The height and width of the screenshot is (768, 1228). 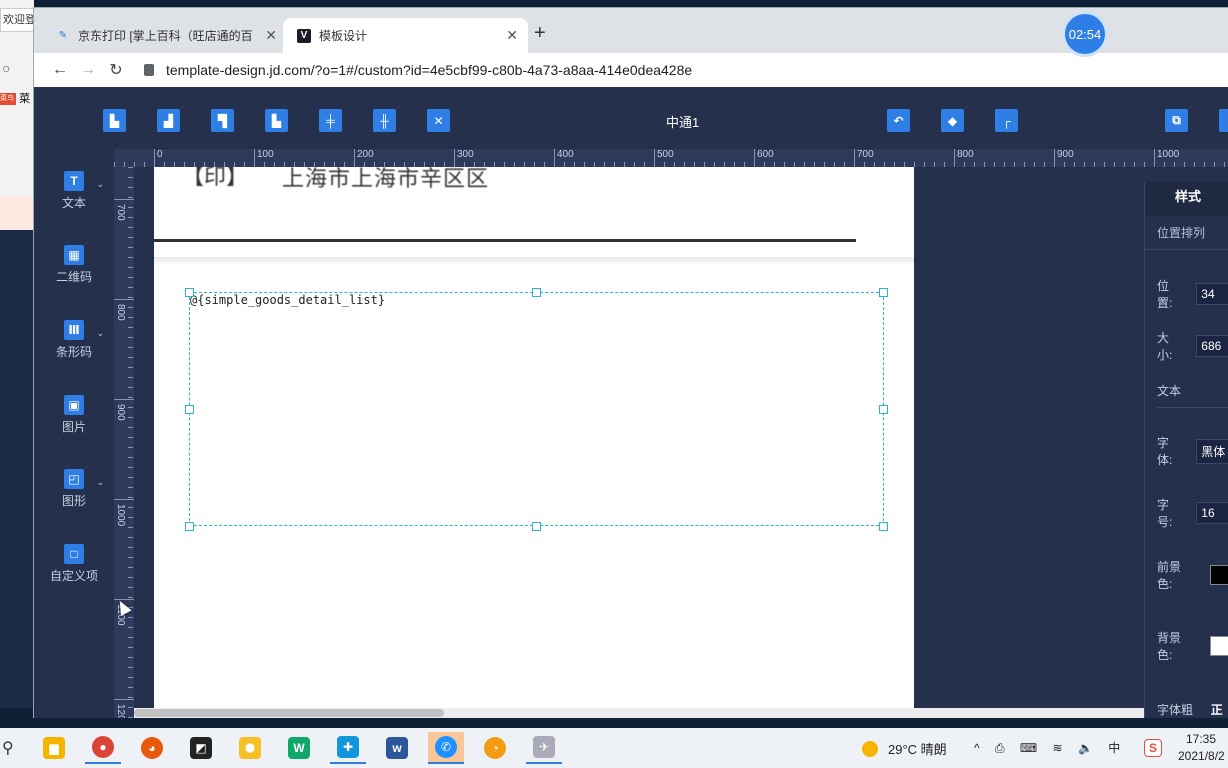 What do you see at coordinates (8, 99) in the screenshot?
I see `favorite-icon: 菜鸟` at bounding box center [8, 99].